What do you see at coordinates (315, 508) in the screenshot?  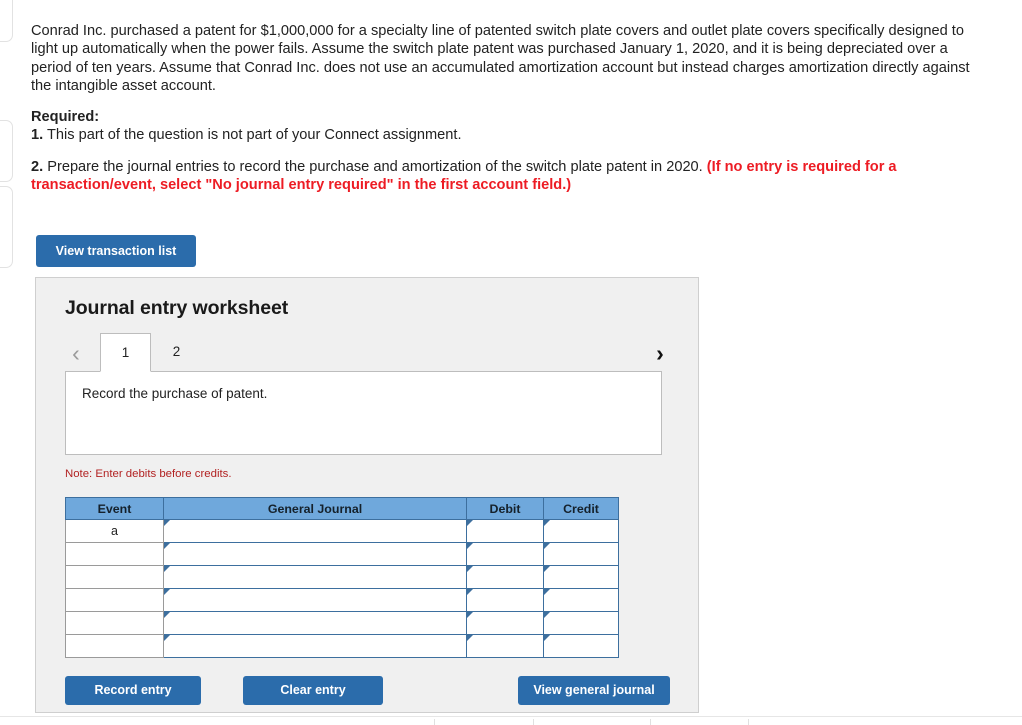 I see `column-header-general-journal: General Journal` at bounding box center [315, 508].